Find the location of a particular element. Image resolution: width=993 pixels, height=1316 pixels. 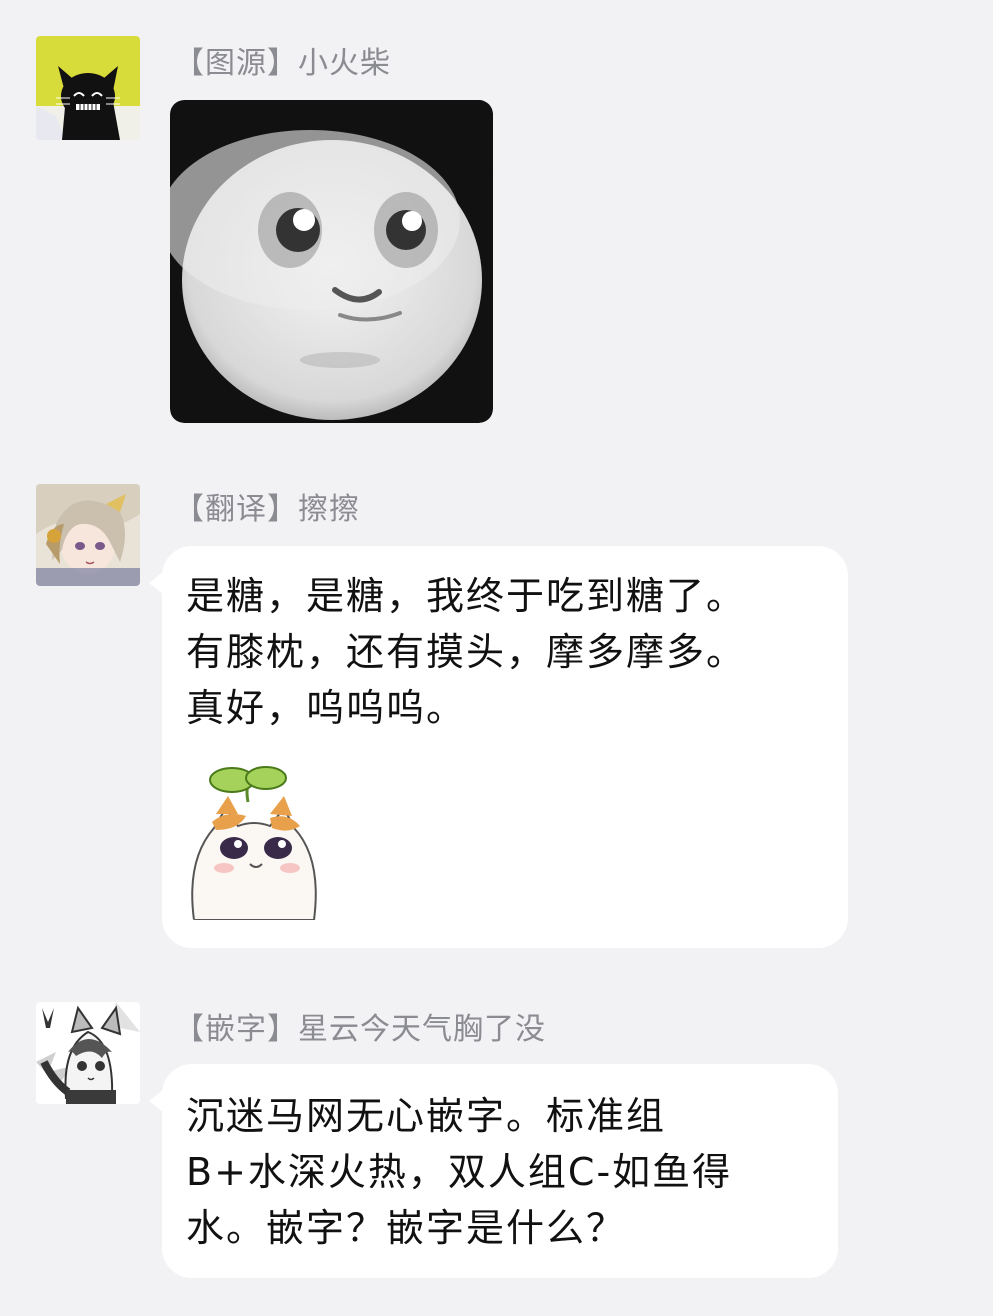

panda-face-sticker-icon is located at coordinates (331, 261).